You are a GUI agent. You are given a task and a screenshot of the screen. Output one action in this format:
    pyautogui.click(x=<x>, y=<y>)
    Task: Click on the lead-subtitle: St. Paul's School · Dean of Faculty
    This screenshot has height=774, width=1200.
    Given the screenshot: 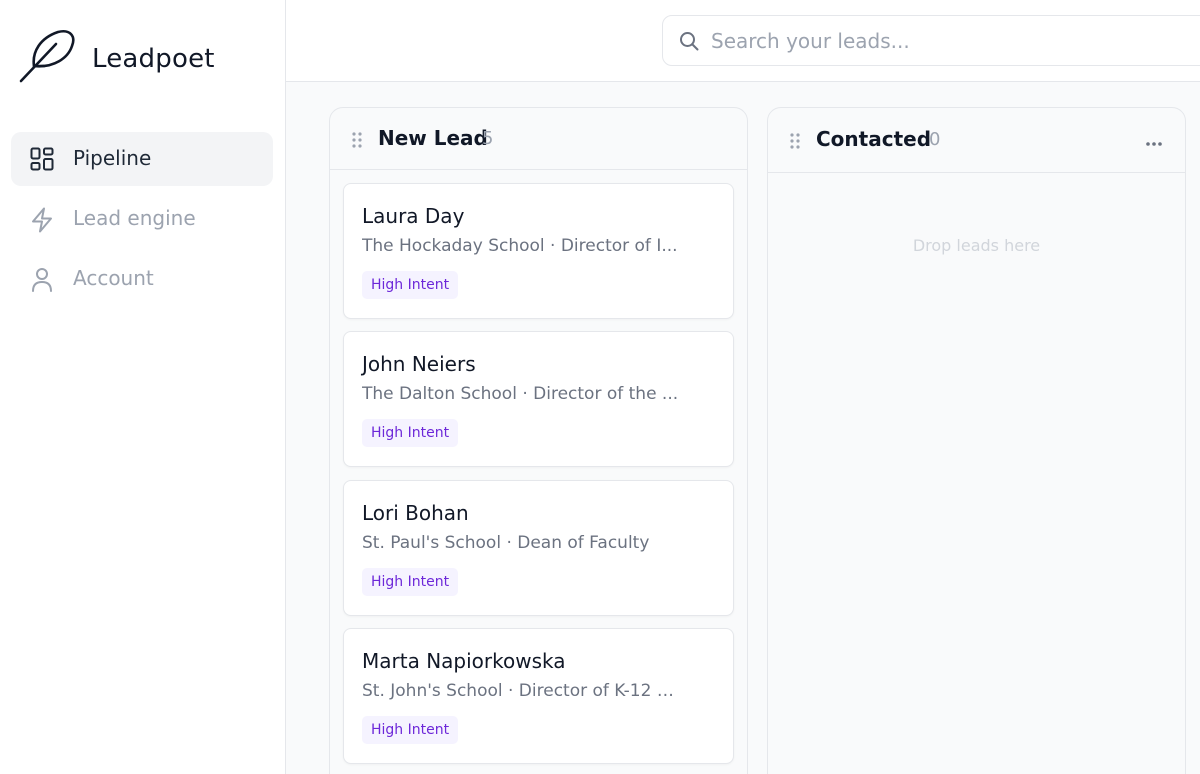 What is the action you would take?
    pyautogui.click(x=506, y=543)
    